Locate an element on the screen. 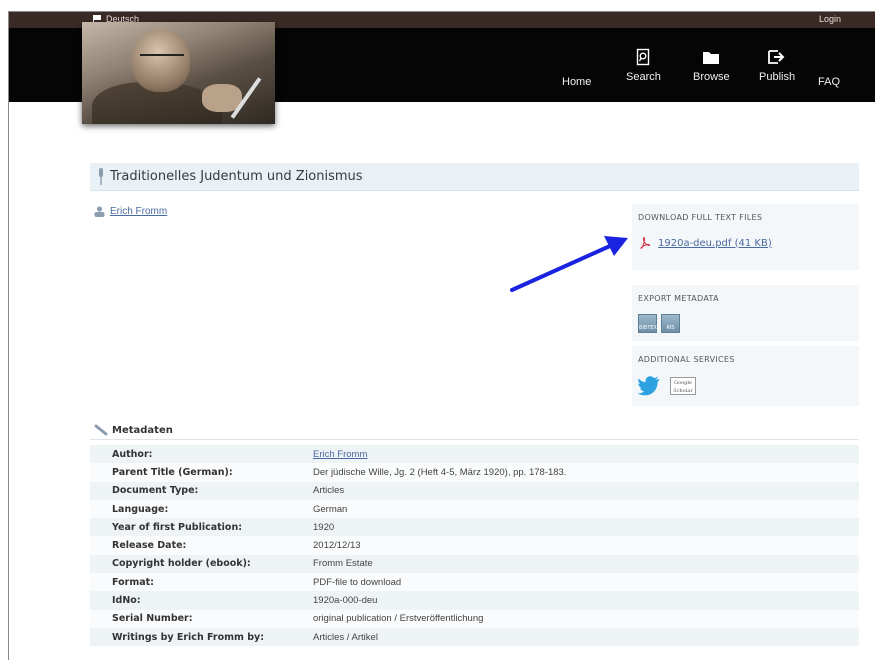  document-title: Traditionelles Judentum und Zionismus is located at coordinates (236, 176).